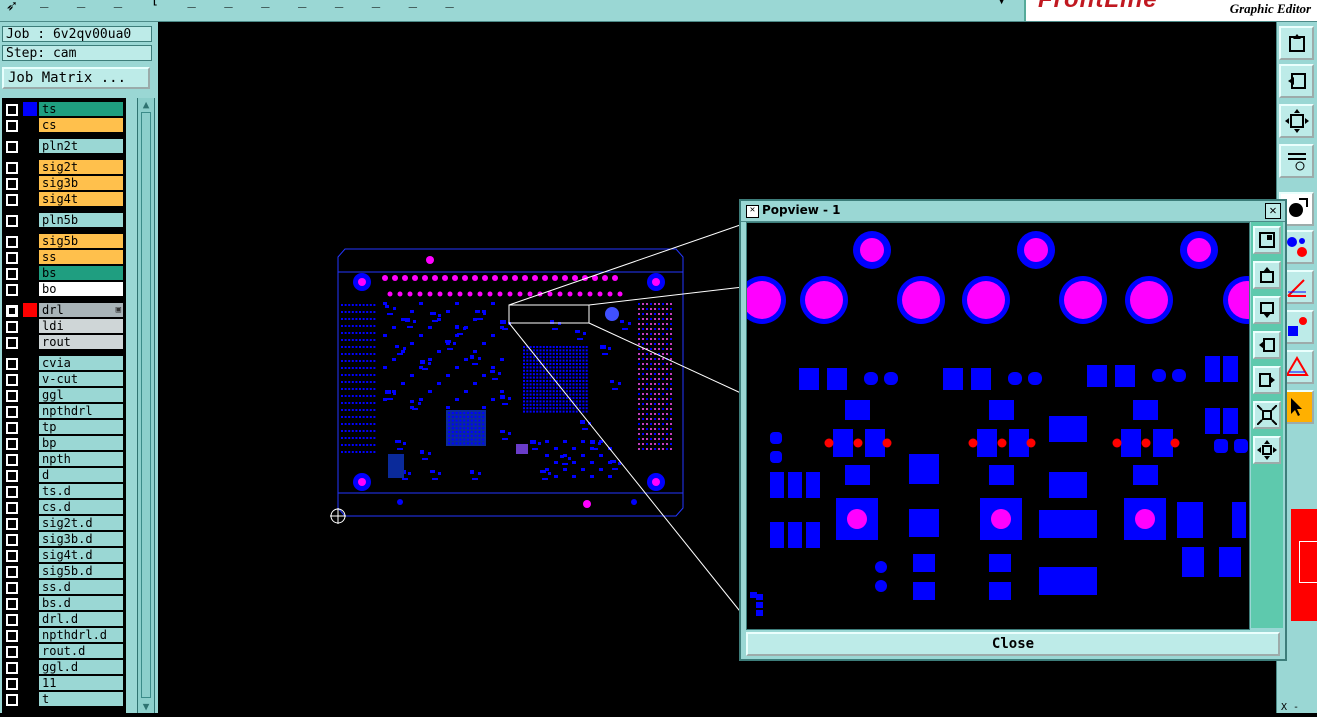 The height and width of the screenshot is (717, 1317). I want to click on close-button: Close, so click(1013, 644).